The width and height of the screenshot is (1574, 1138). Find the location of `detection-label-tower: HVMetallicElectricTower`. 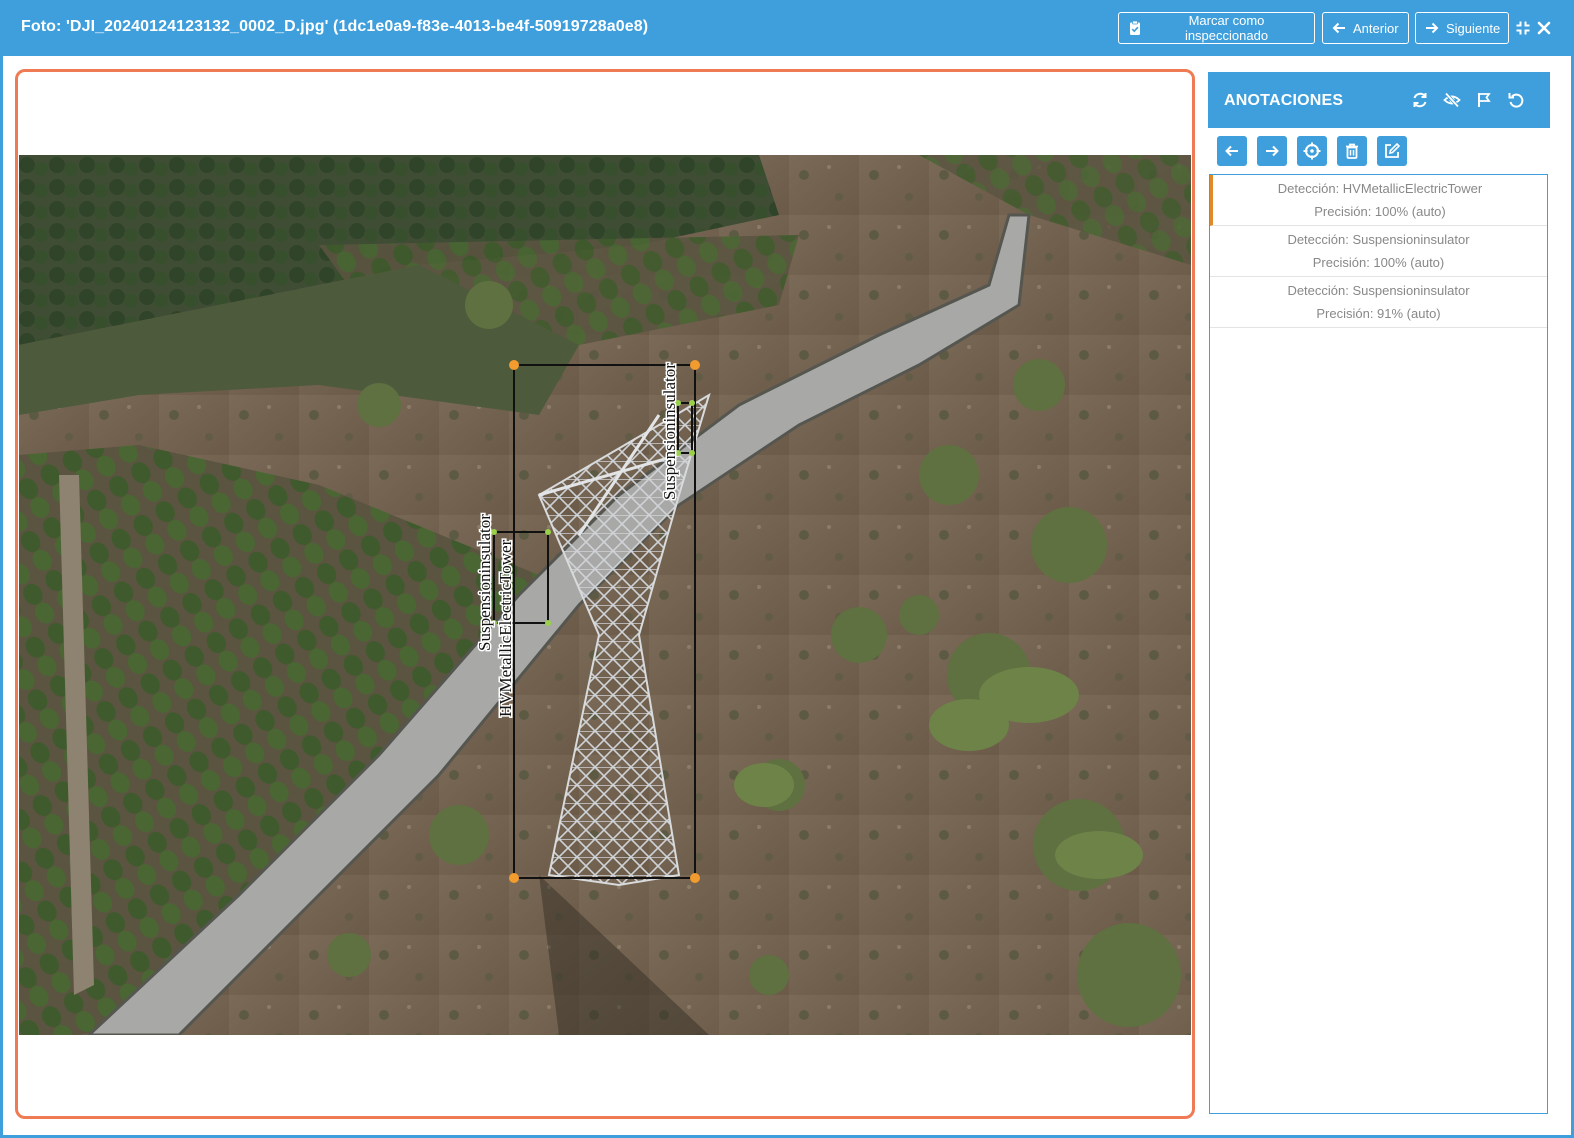

detection-label-tower: HVMetallicElectricTower is located at coordinates (505, 628).